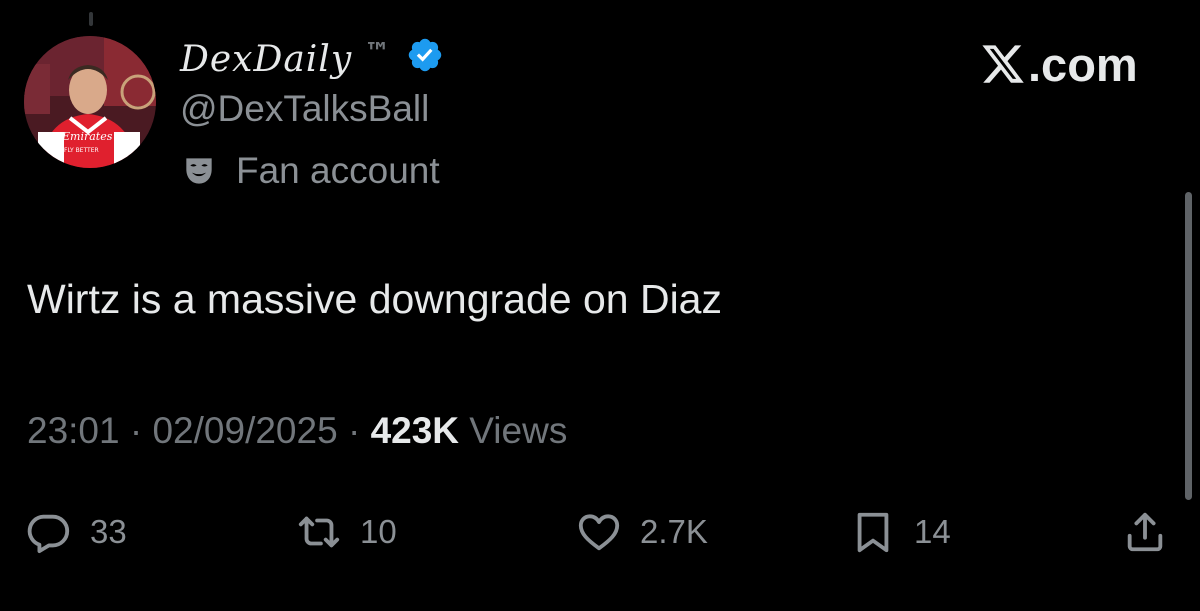 This screenshot has width=1200, height=611. What do you see at coordinates (1083, 64) in the screenshot?
I see `site-wordmark-text: .com` at bounding box center [1083, 64].